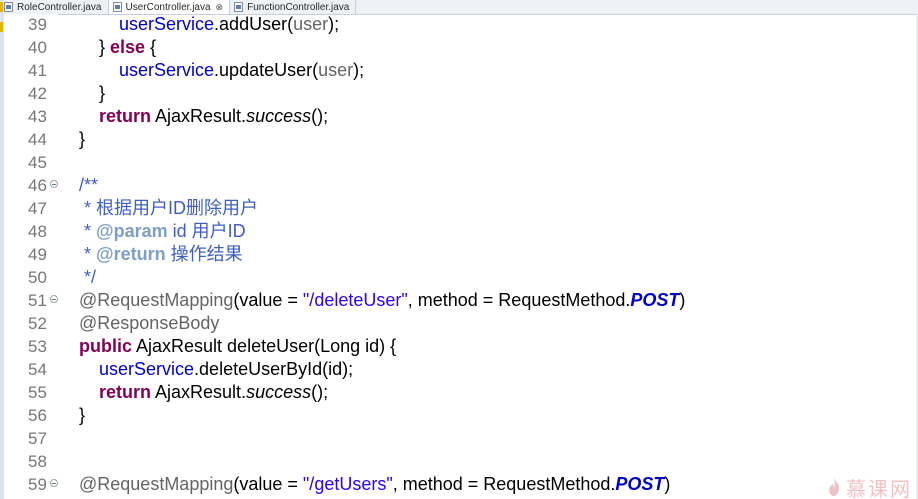 The height and width of the screenshot is (499, 918). Describe the element at coordinates (37, 116) in the screenshot. I see `line-number: 43` at that location.